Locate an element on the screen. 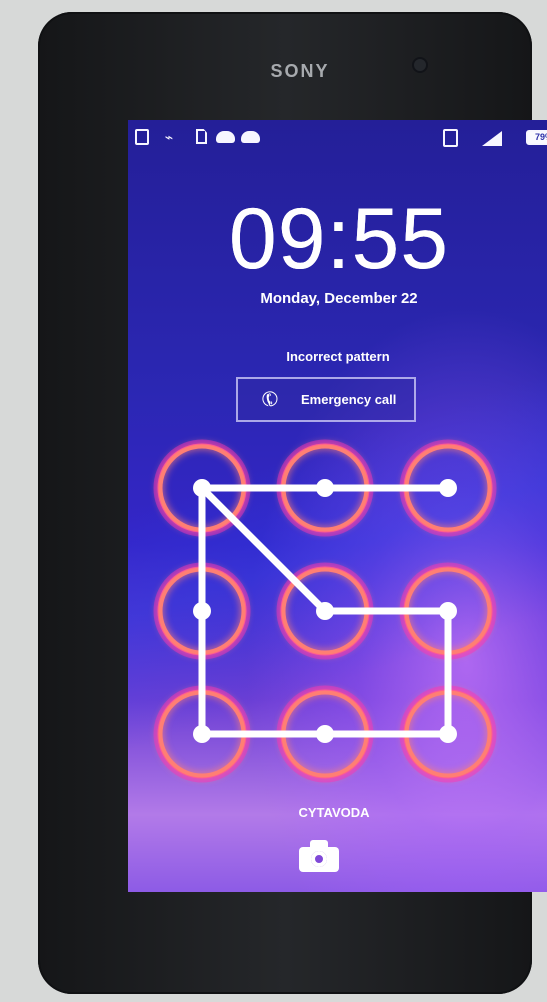 This screenshot has width=547, height=1002. front-camera-icon is located at coordinates (420, 65).